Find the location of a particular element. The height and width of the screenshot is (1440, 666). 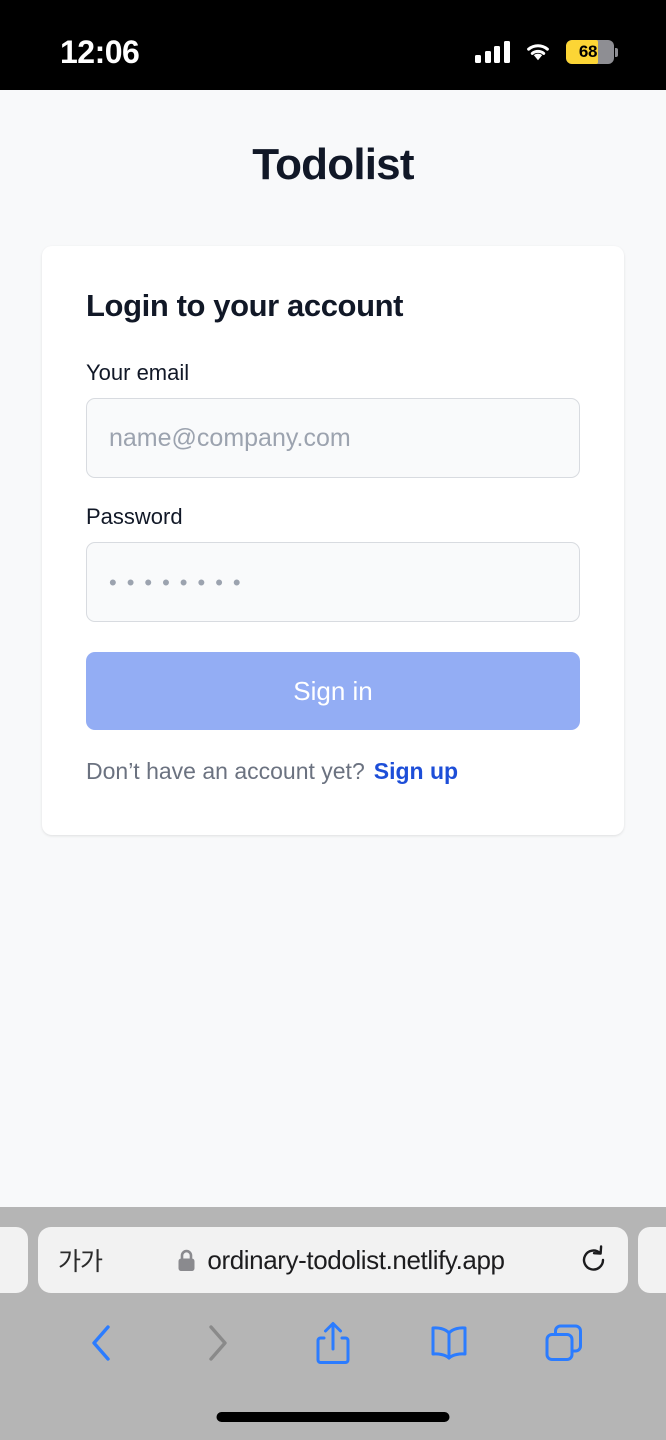

book-icon is located at coordinates (449, 1343).